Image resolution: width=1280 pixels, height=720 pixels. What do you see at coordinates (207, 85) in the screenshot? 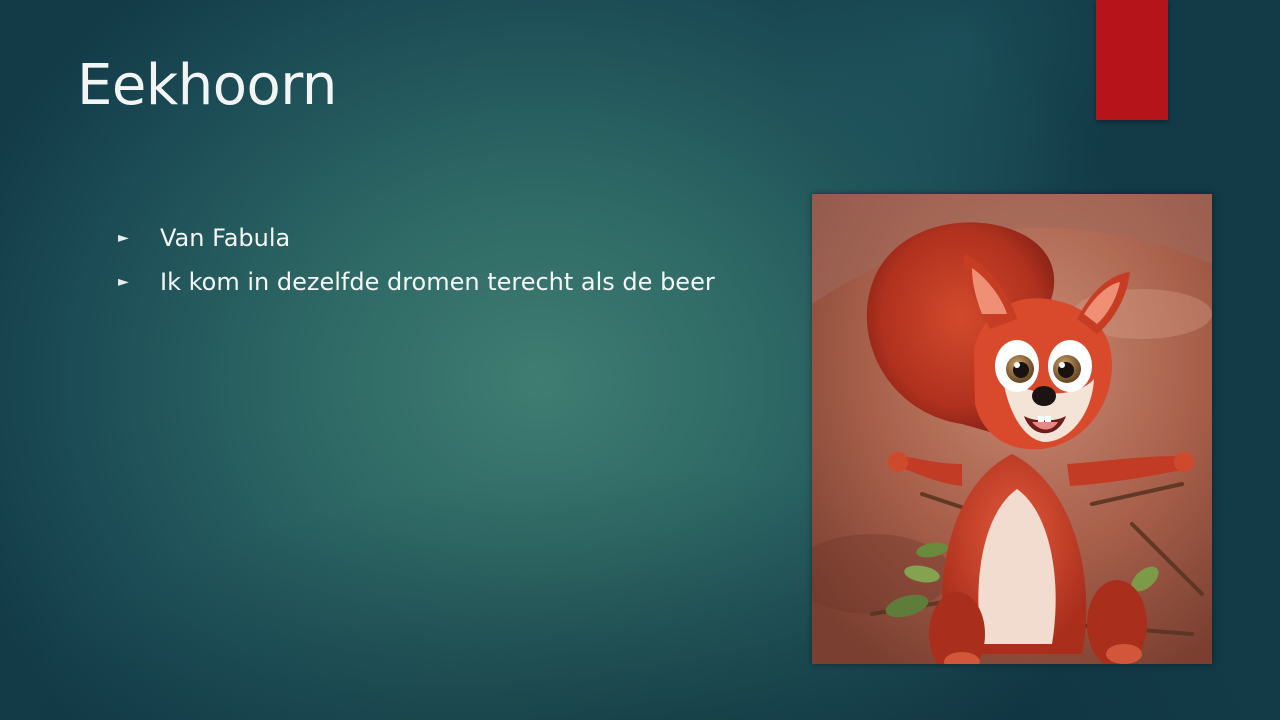
I see `slide-title: Eekhoorn` at bounding box center [207, 85].